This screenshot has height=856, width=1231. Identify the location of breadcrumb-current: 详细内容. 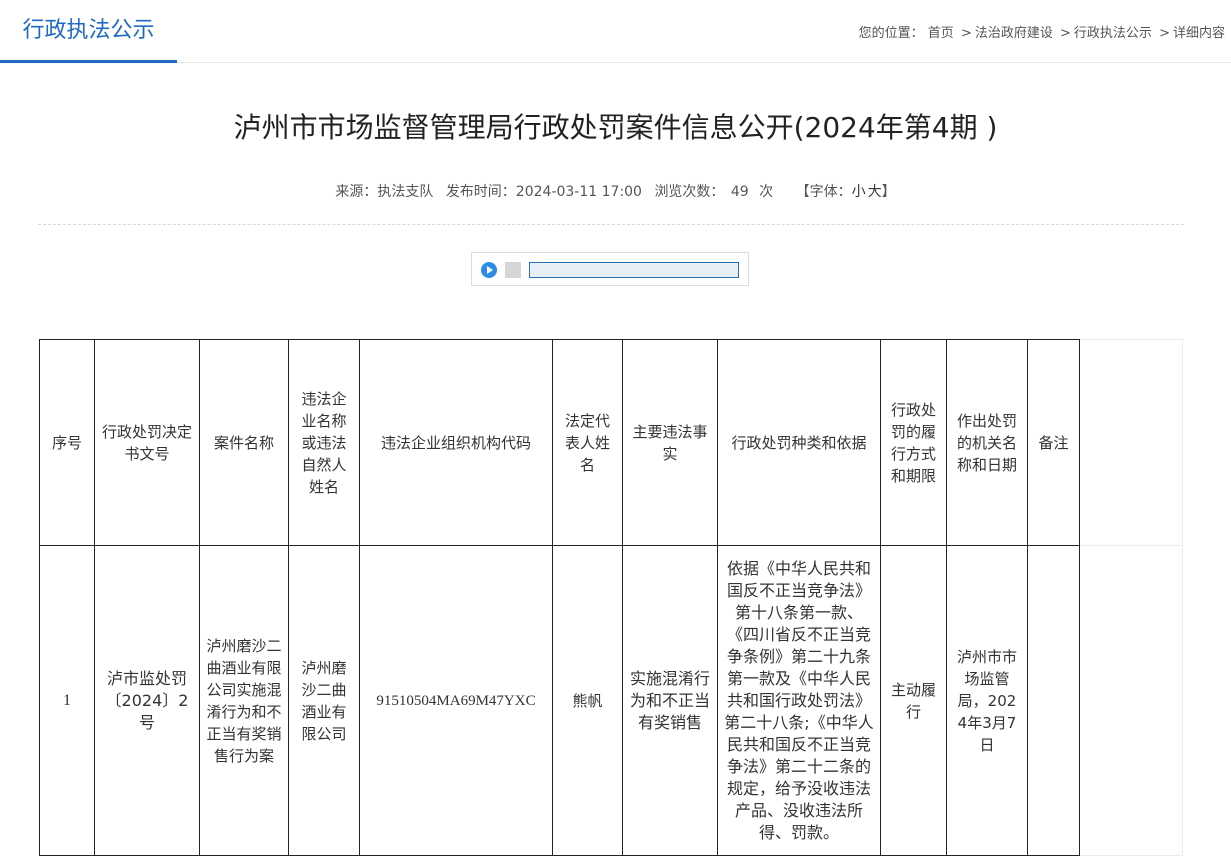
(1198, 33).